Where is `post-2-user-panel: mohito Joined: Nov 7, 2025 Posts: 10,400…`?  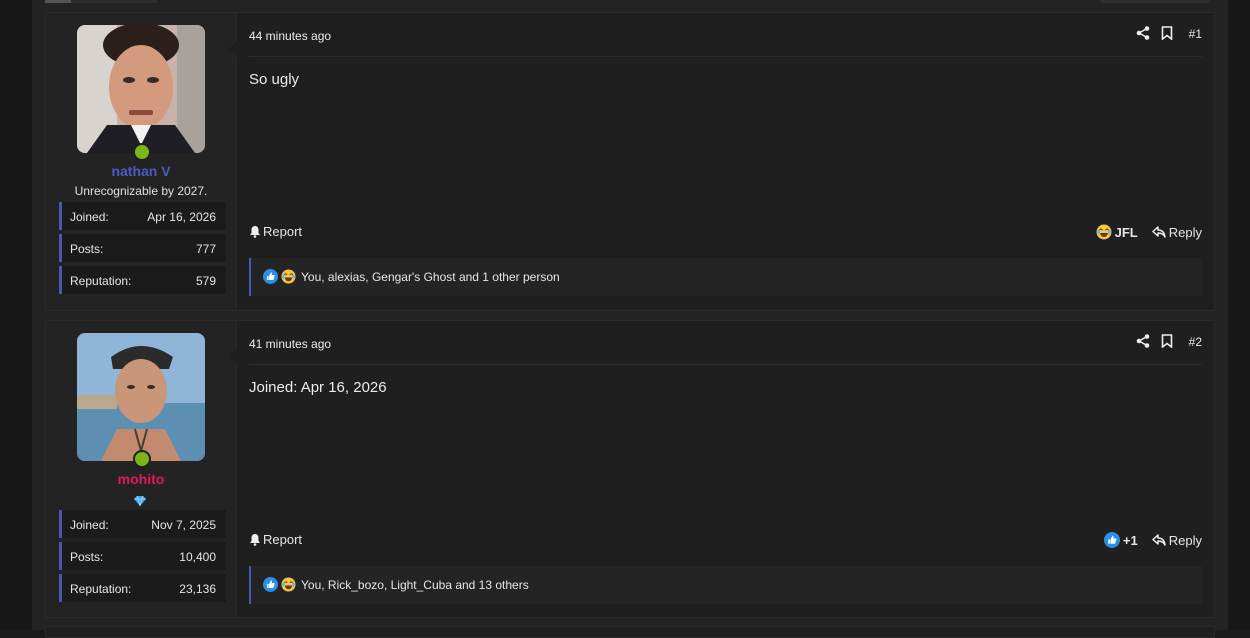
post-2-user-panel: mohito Joined: Nov 7, 2025 Posts: 10,400… is located at coordinates (141, 469).